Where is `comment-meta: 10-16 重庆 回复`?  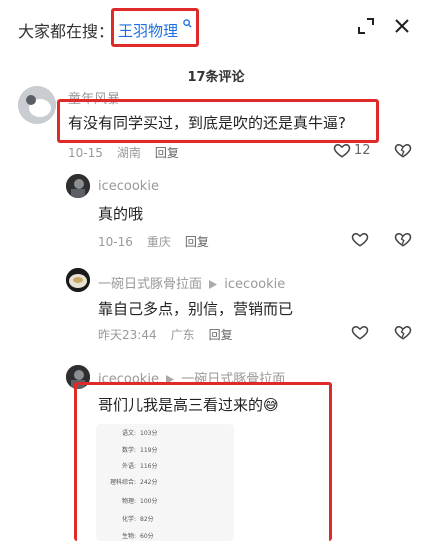
comment-meta: 10-16 重庆 回复 is located at coordinates (160, 241).